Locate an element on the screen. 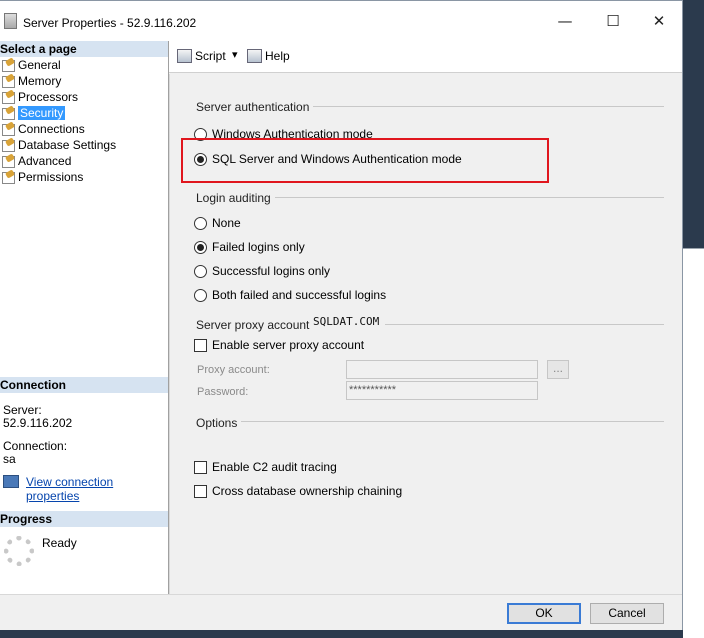  page-item-connections: Connections is located at coordinates (43, 130).